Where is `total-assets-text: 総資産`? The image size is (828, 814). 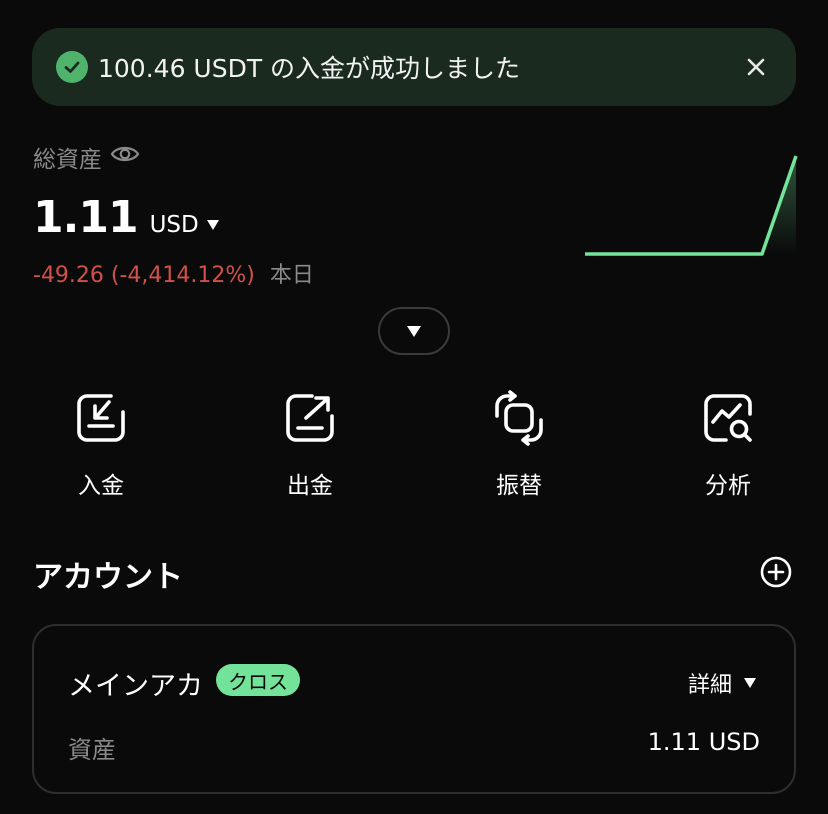
total-assets-text: 総資産 is located at coordinates (67, 160).